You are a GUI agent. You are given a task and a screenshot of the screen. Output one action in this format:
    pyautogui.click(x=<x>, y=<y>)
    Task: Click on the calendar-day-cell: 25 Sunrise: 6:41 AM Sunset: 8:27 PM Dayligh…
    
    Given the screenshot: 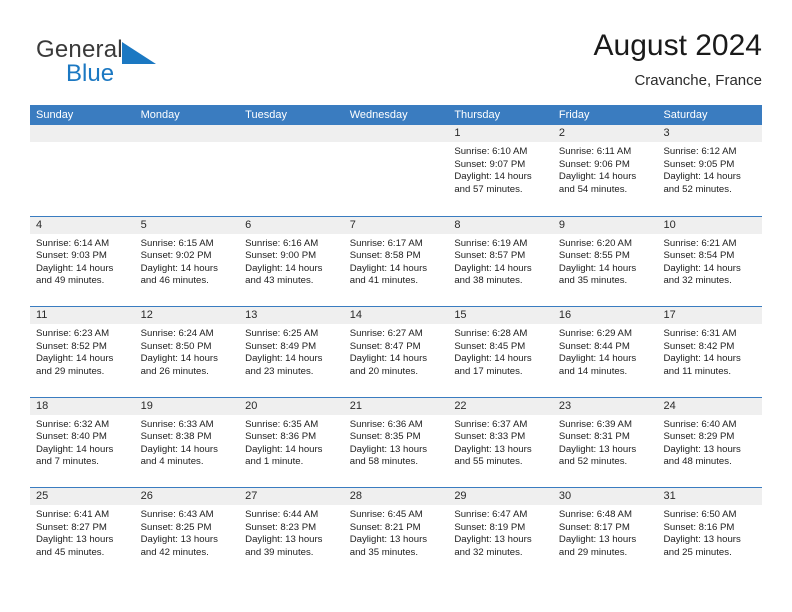 What is the action you would take?
    pyautogui.click(x=82, y=533)
    